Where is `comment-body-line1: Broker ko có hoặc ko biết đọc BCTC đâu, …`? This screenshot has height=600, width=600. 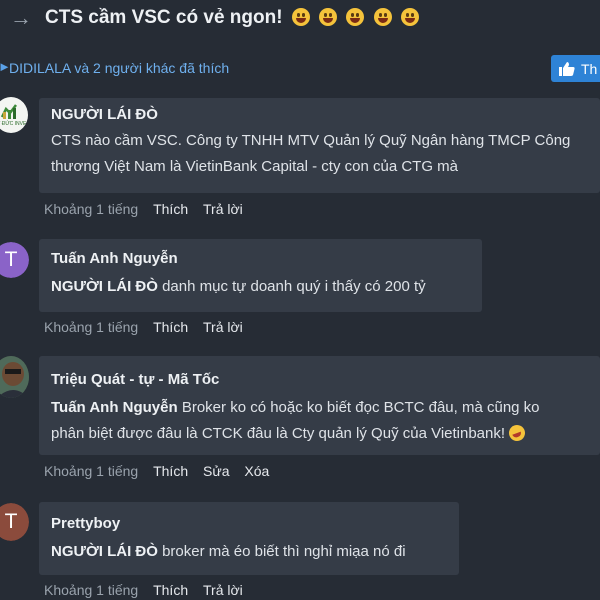
comment-body-line1: Broker ko có hoặc ko biết đọc BCTC đâu, … is located at coordinates (360, 407).